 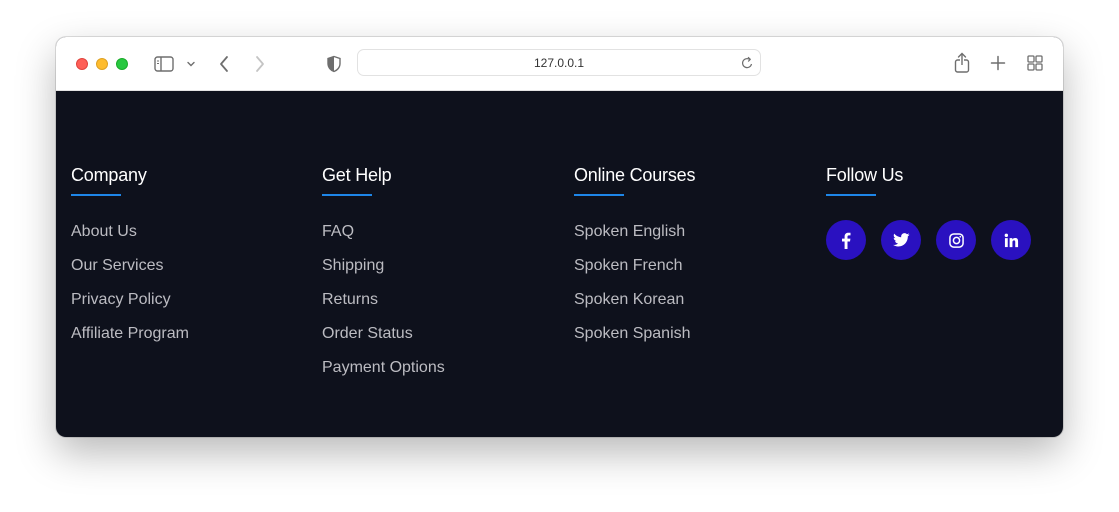 What do you see at coordinates (82, 64) in the screenshot?
I see `close-window-button` at bounding box center [82, 64].